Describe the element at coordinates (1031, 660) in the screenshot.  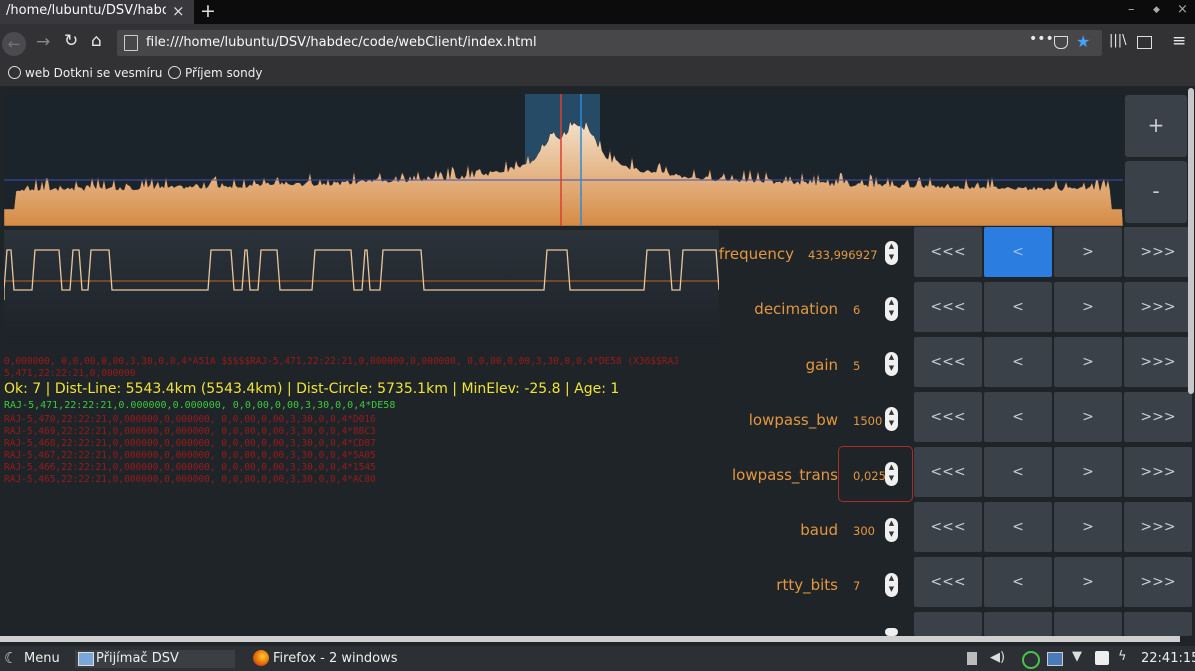
I see `update-icon` at that location.